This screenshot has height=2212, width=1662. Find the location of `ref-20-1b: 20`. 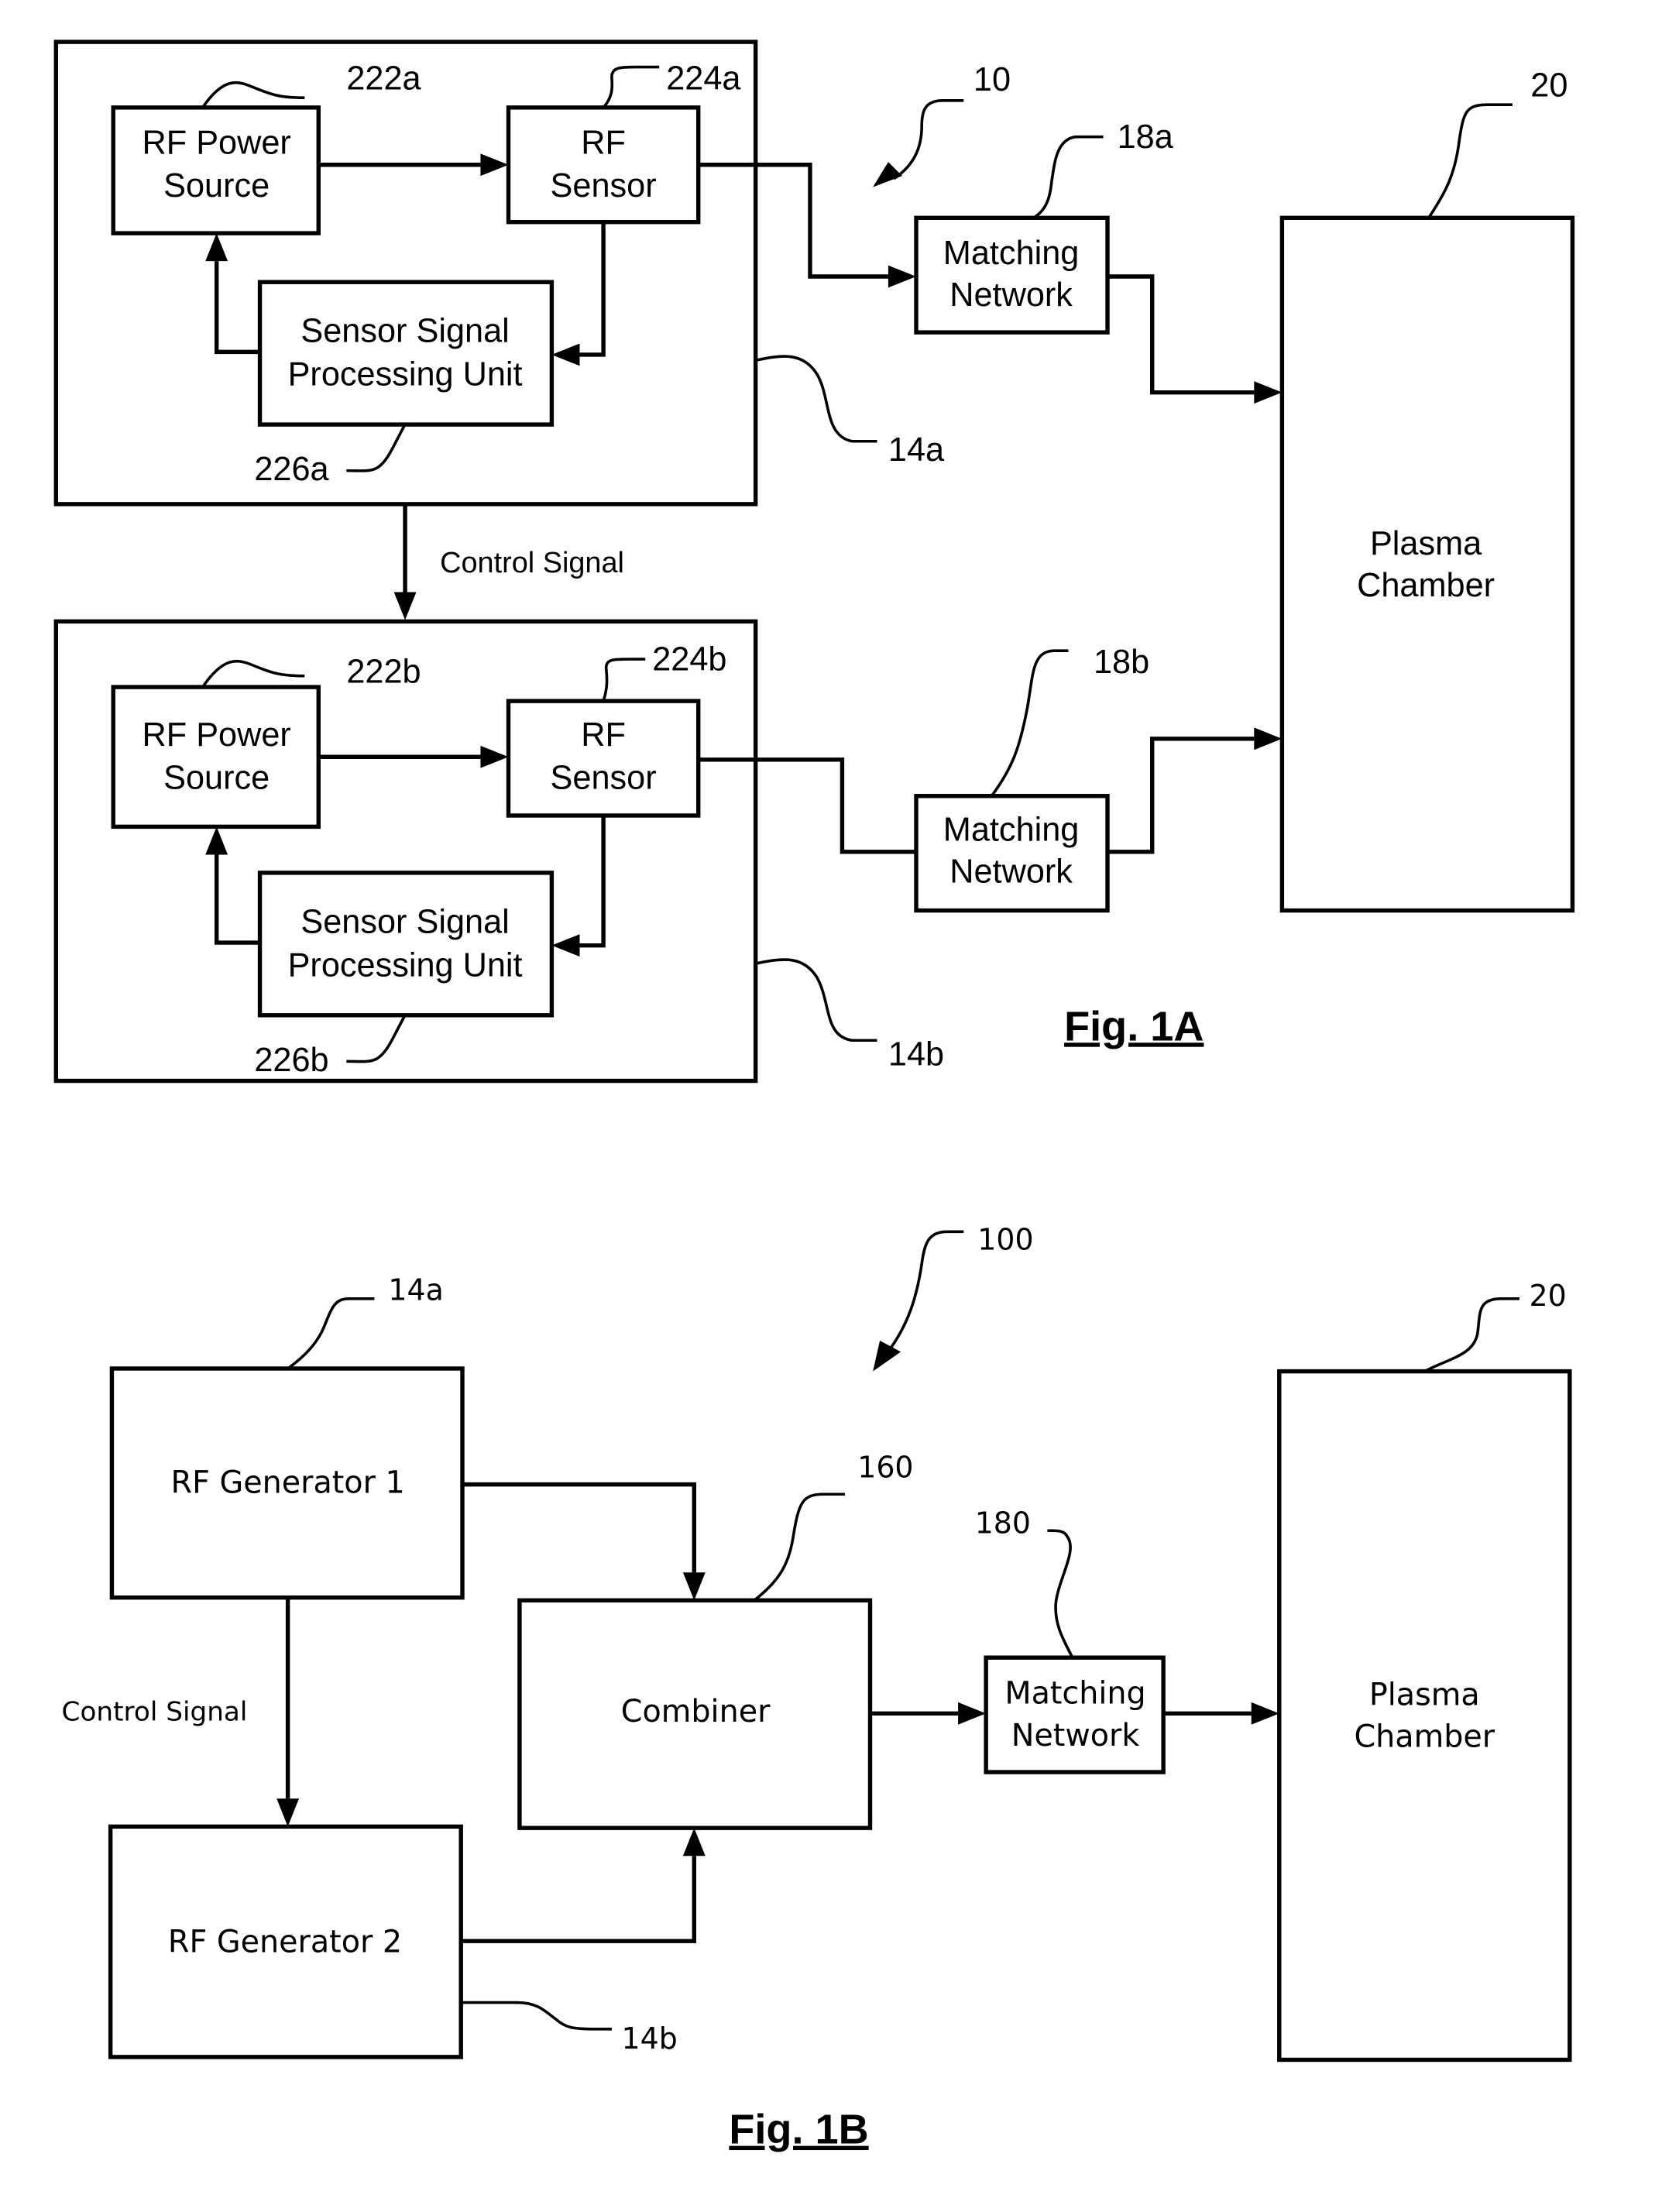

ref-20-1b: 20 is located at coordinates (1548, 1296).